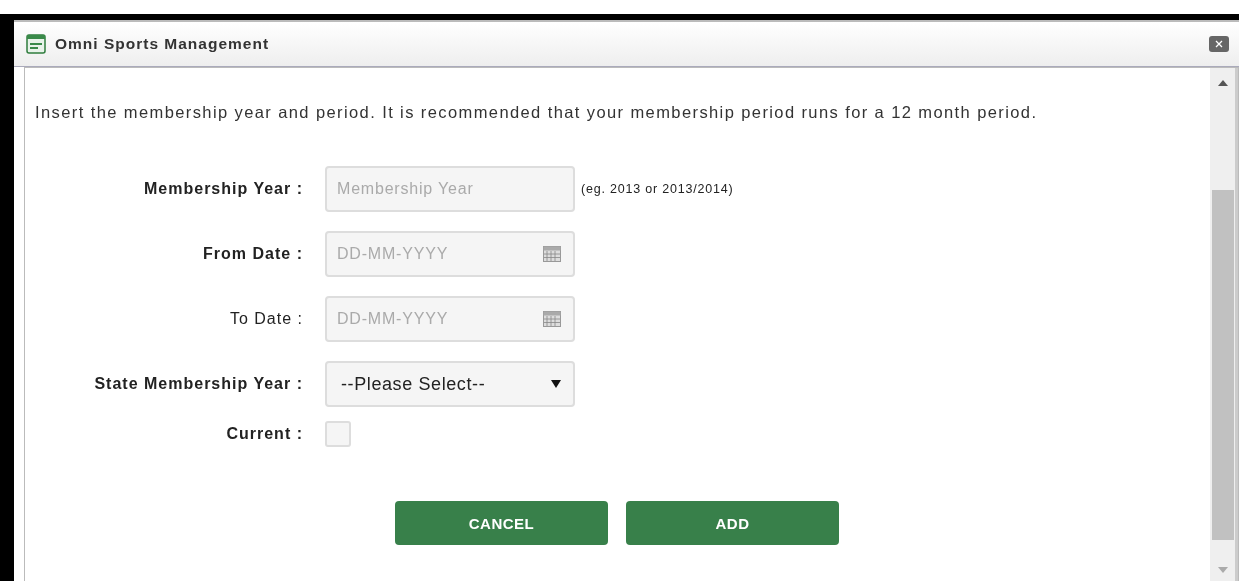  What do you see at coordinates (537, 112) in the screenshot?
I see `instruction-text: Insert the membership year and period. It is recommended that your membership period runs for a 12 month period.` at bounding box center [537, 112].